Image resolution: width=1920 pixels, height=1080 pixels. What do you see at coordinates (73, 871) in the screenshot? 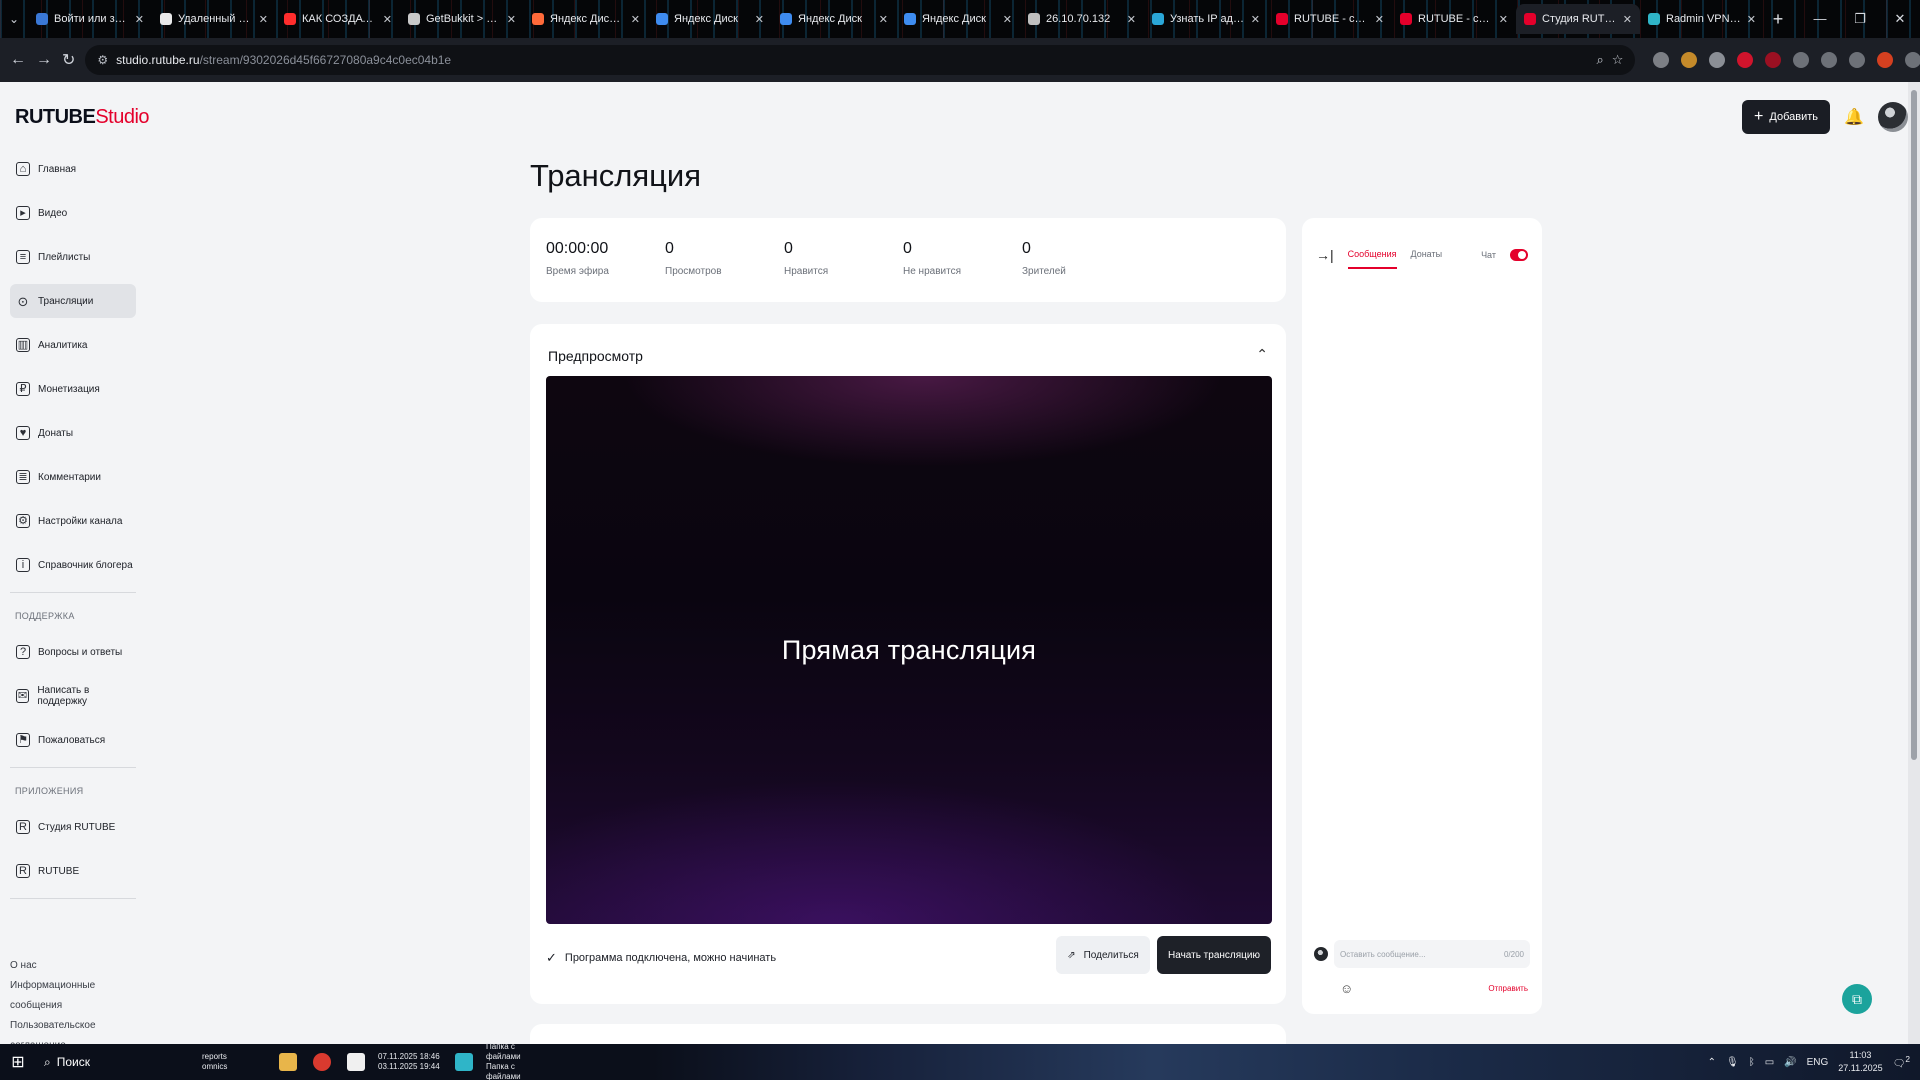
I see `sidebar-item: R RUTUBE` at bounding box center [73, 871].